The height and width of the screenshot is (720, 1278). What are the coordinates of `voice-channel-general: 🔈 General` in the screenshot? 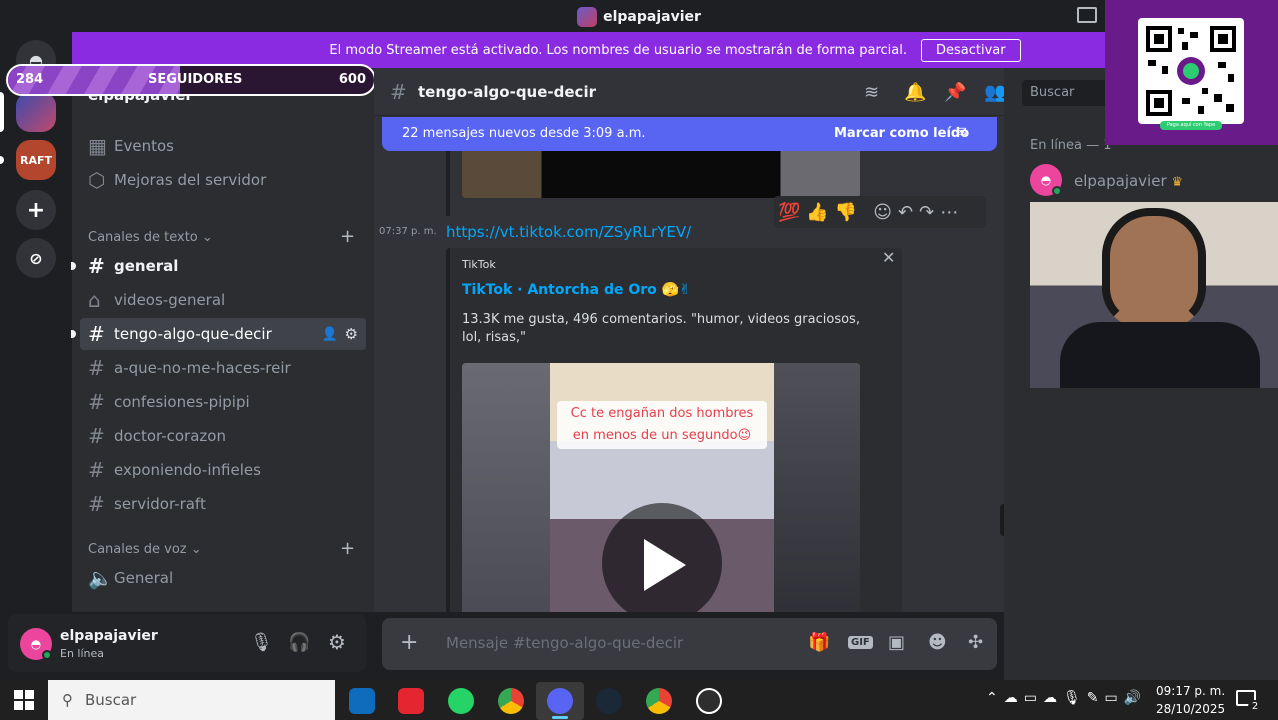 It's located at (223, 578).